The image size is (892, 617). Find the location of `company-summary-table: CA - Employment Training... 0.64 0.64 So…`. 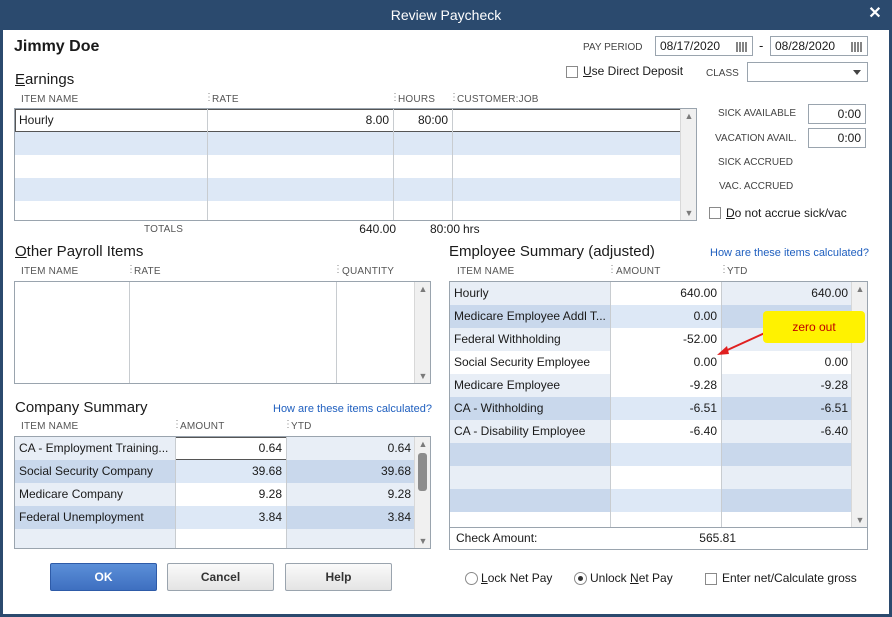

company-summary-table: CA - Employment Training... 0.64 0.64 So… is located at coordinates (222, 492).